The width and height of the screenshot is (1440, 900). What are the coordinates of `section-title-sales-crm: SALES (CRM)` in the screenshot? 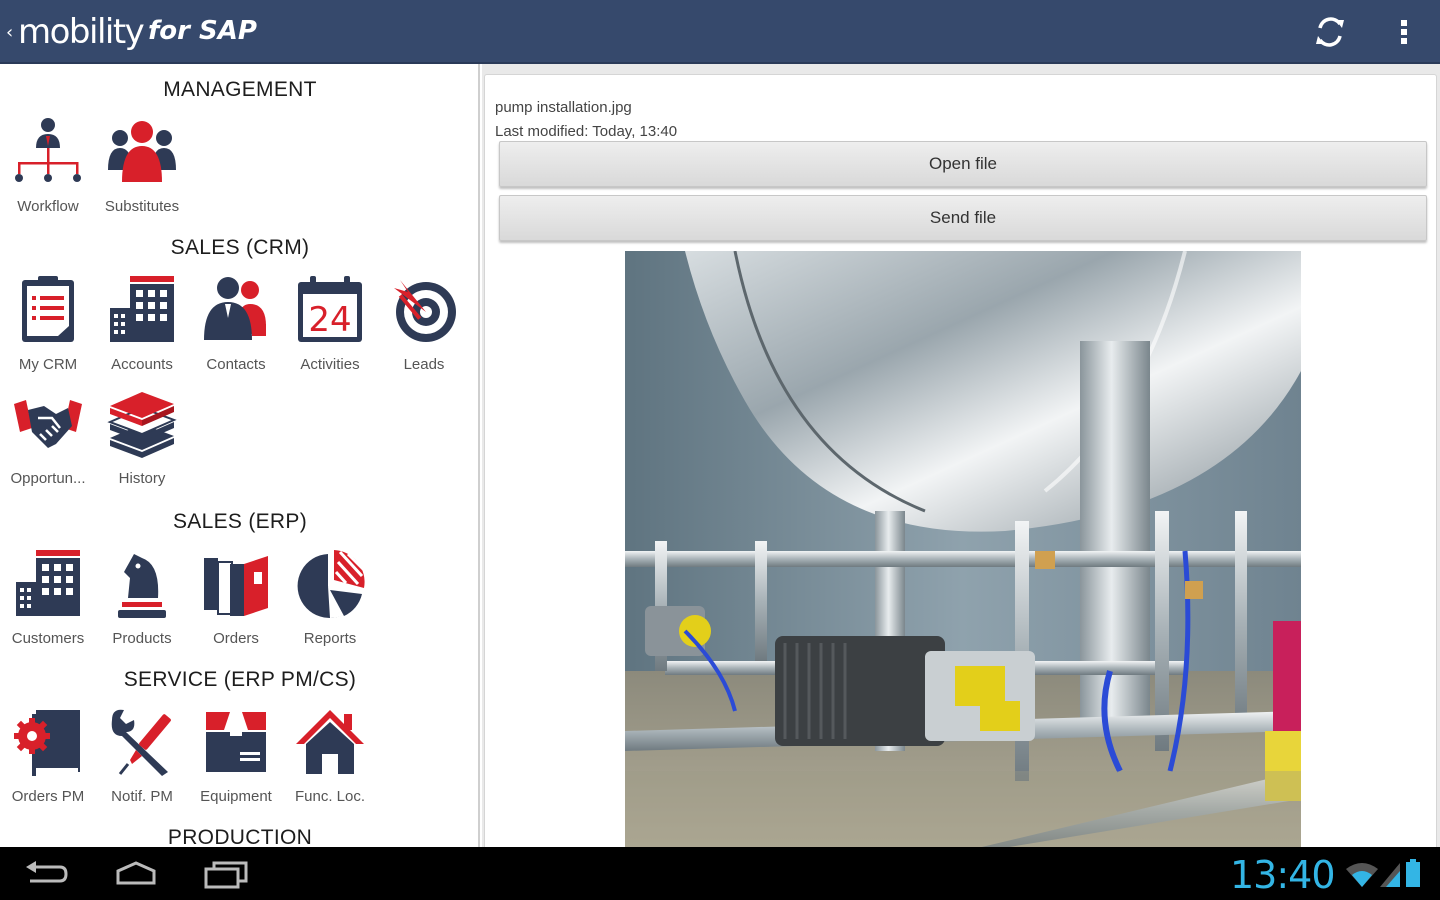 It's located at (240, 247).